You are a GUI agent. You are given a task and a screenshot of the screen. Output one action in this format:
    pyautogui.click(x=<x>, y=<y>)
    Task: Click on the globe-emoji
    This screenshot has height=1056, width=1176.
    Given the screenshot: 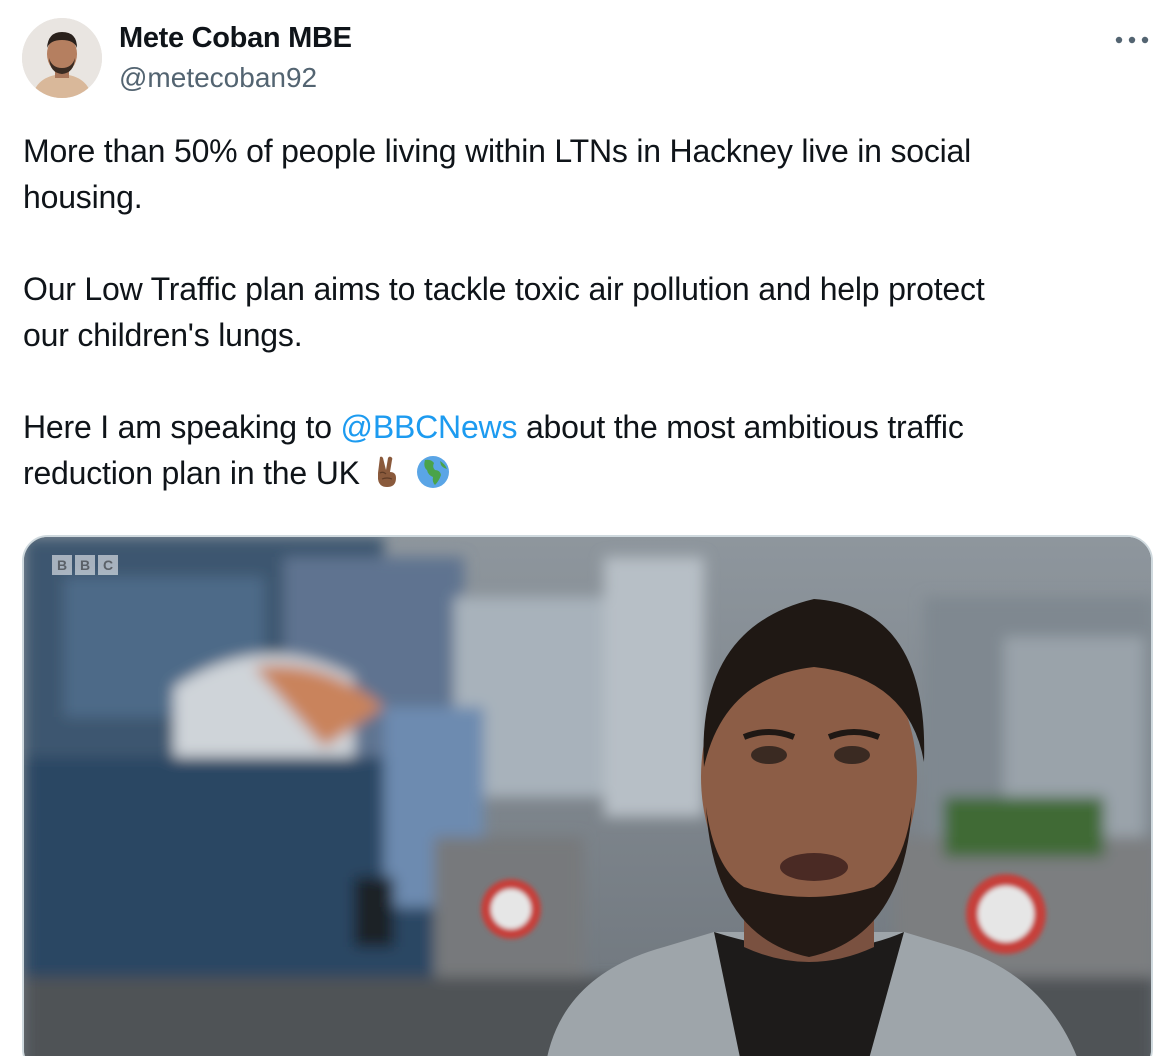 What is the action you would take?
    pyautogui.click(x=433, y=472)
    